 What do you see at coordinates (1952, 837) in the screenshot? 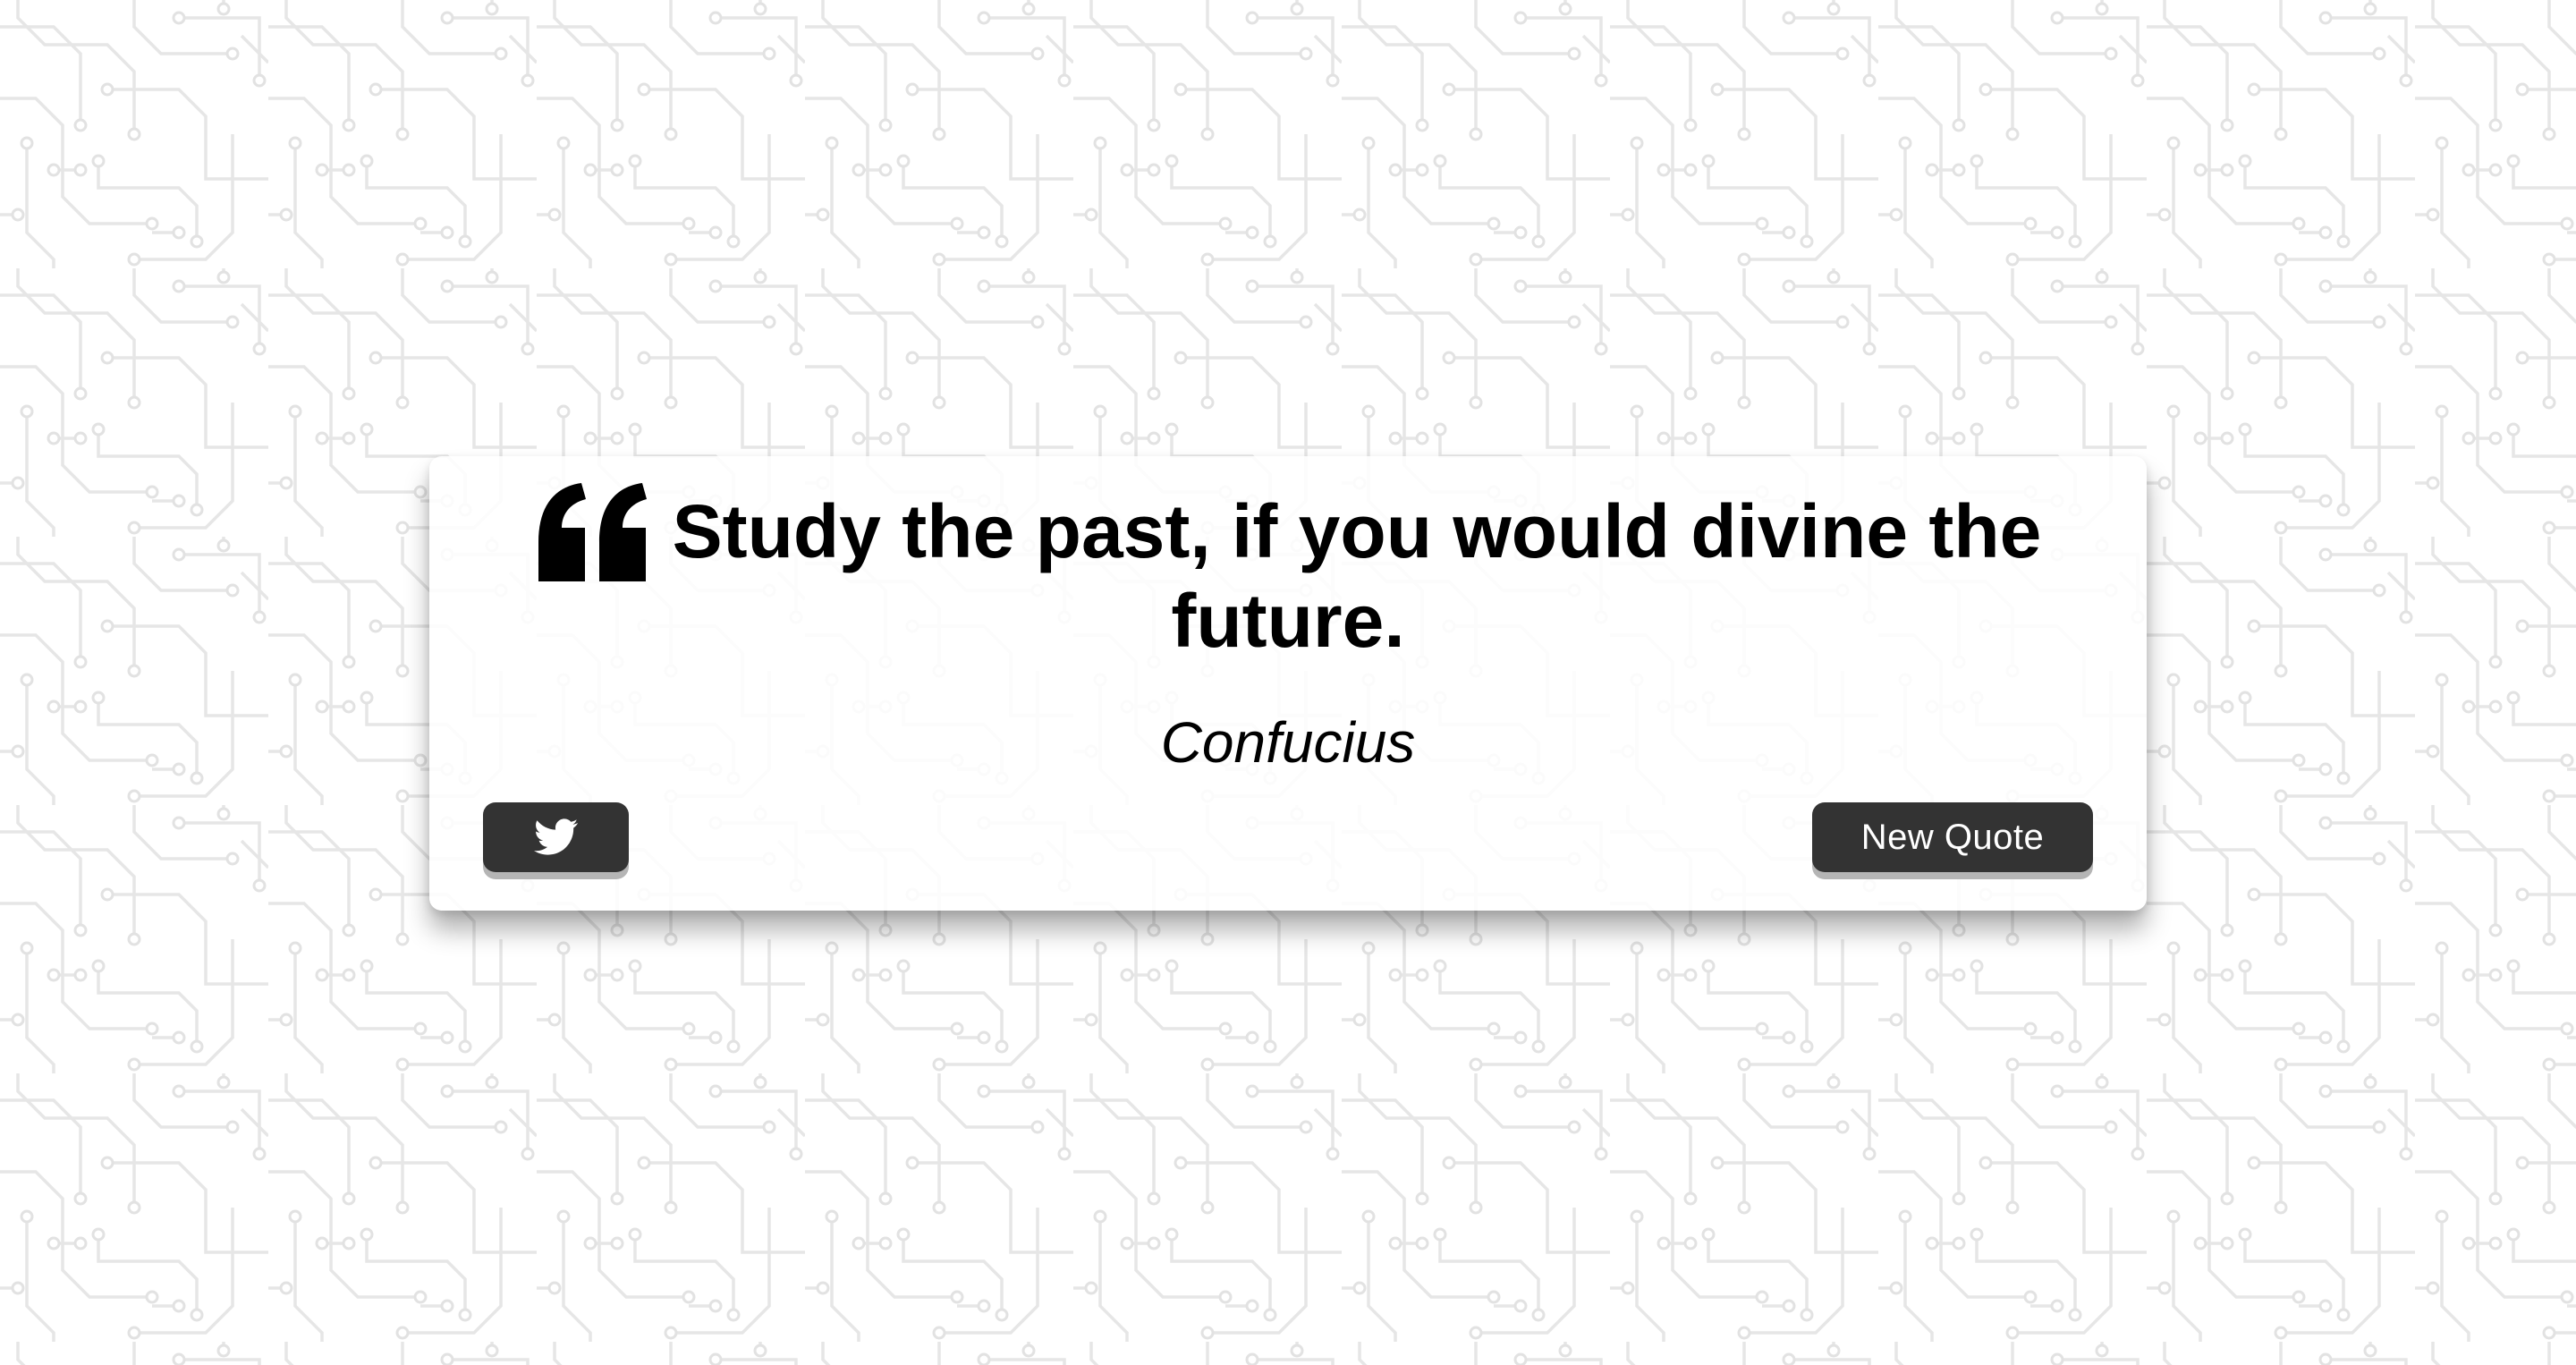
I see `new-quote-button: New Quote` at bounding box center [1952, 837].